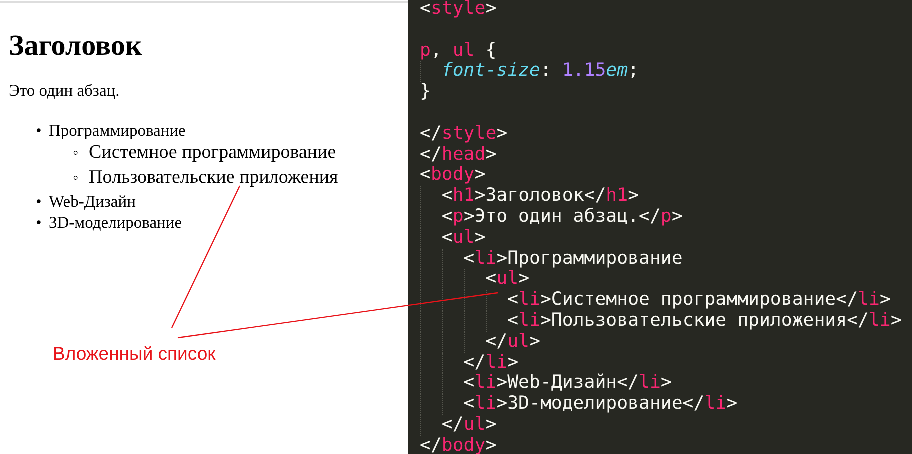 This screenshot has height=454, width=912. What do you see at coordinates (76, 47) in the screenshot?
I see `page-heading: Заголовок` at bounding box center [76, 47].